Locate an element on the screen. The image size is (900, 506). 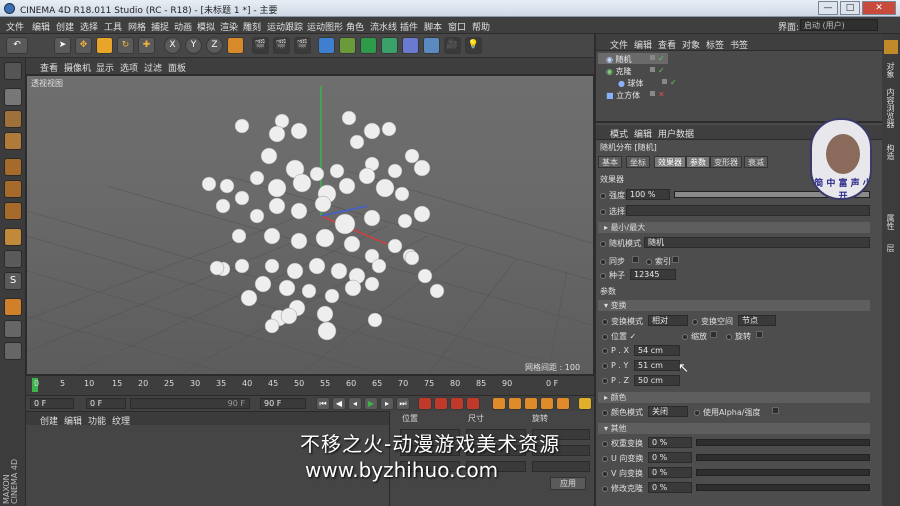
use-alpha-checkbox is located at coordinates (775, 410).